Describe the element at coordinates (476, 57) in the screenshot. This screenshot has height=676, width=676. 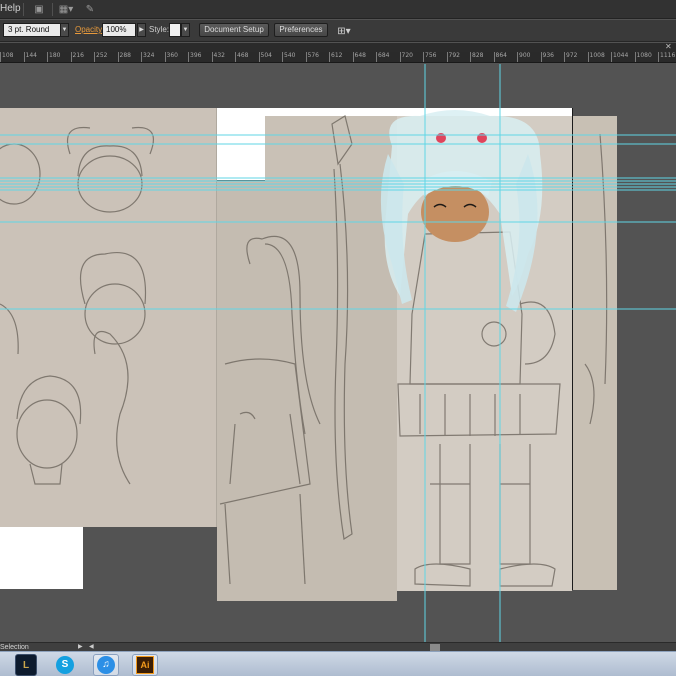
I see `ruler-tick-label: 828` at that location.